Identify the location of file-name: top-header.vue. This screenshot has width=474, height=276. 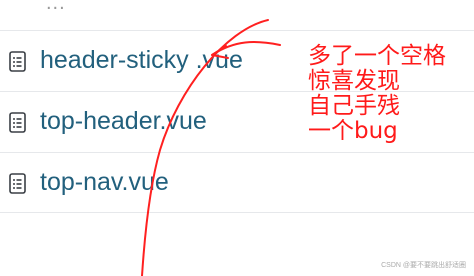
(123, 121).